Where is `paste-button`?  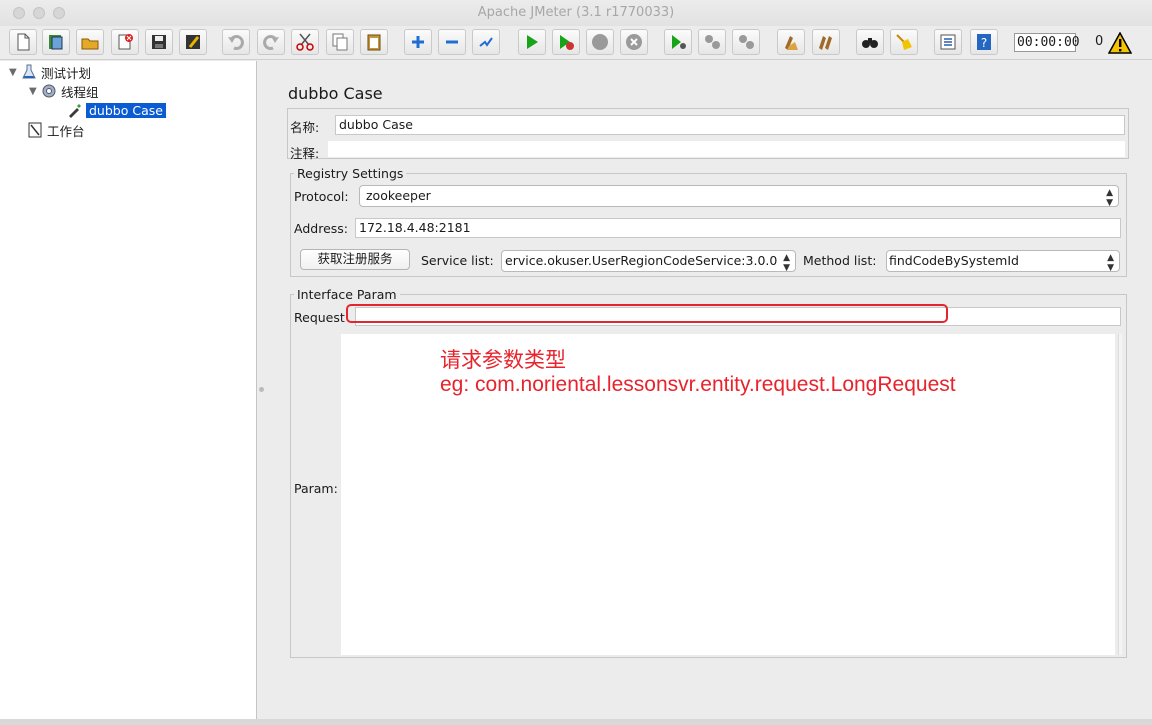
paste-button is located at coordinates (374, 42).